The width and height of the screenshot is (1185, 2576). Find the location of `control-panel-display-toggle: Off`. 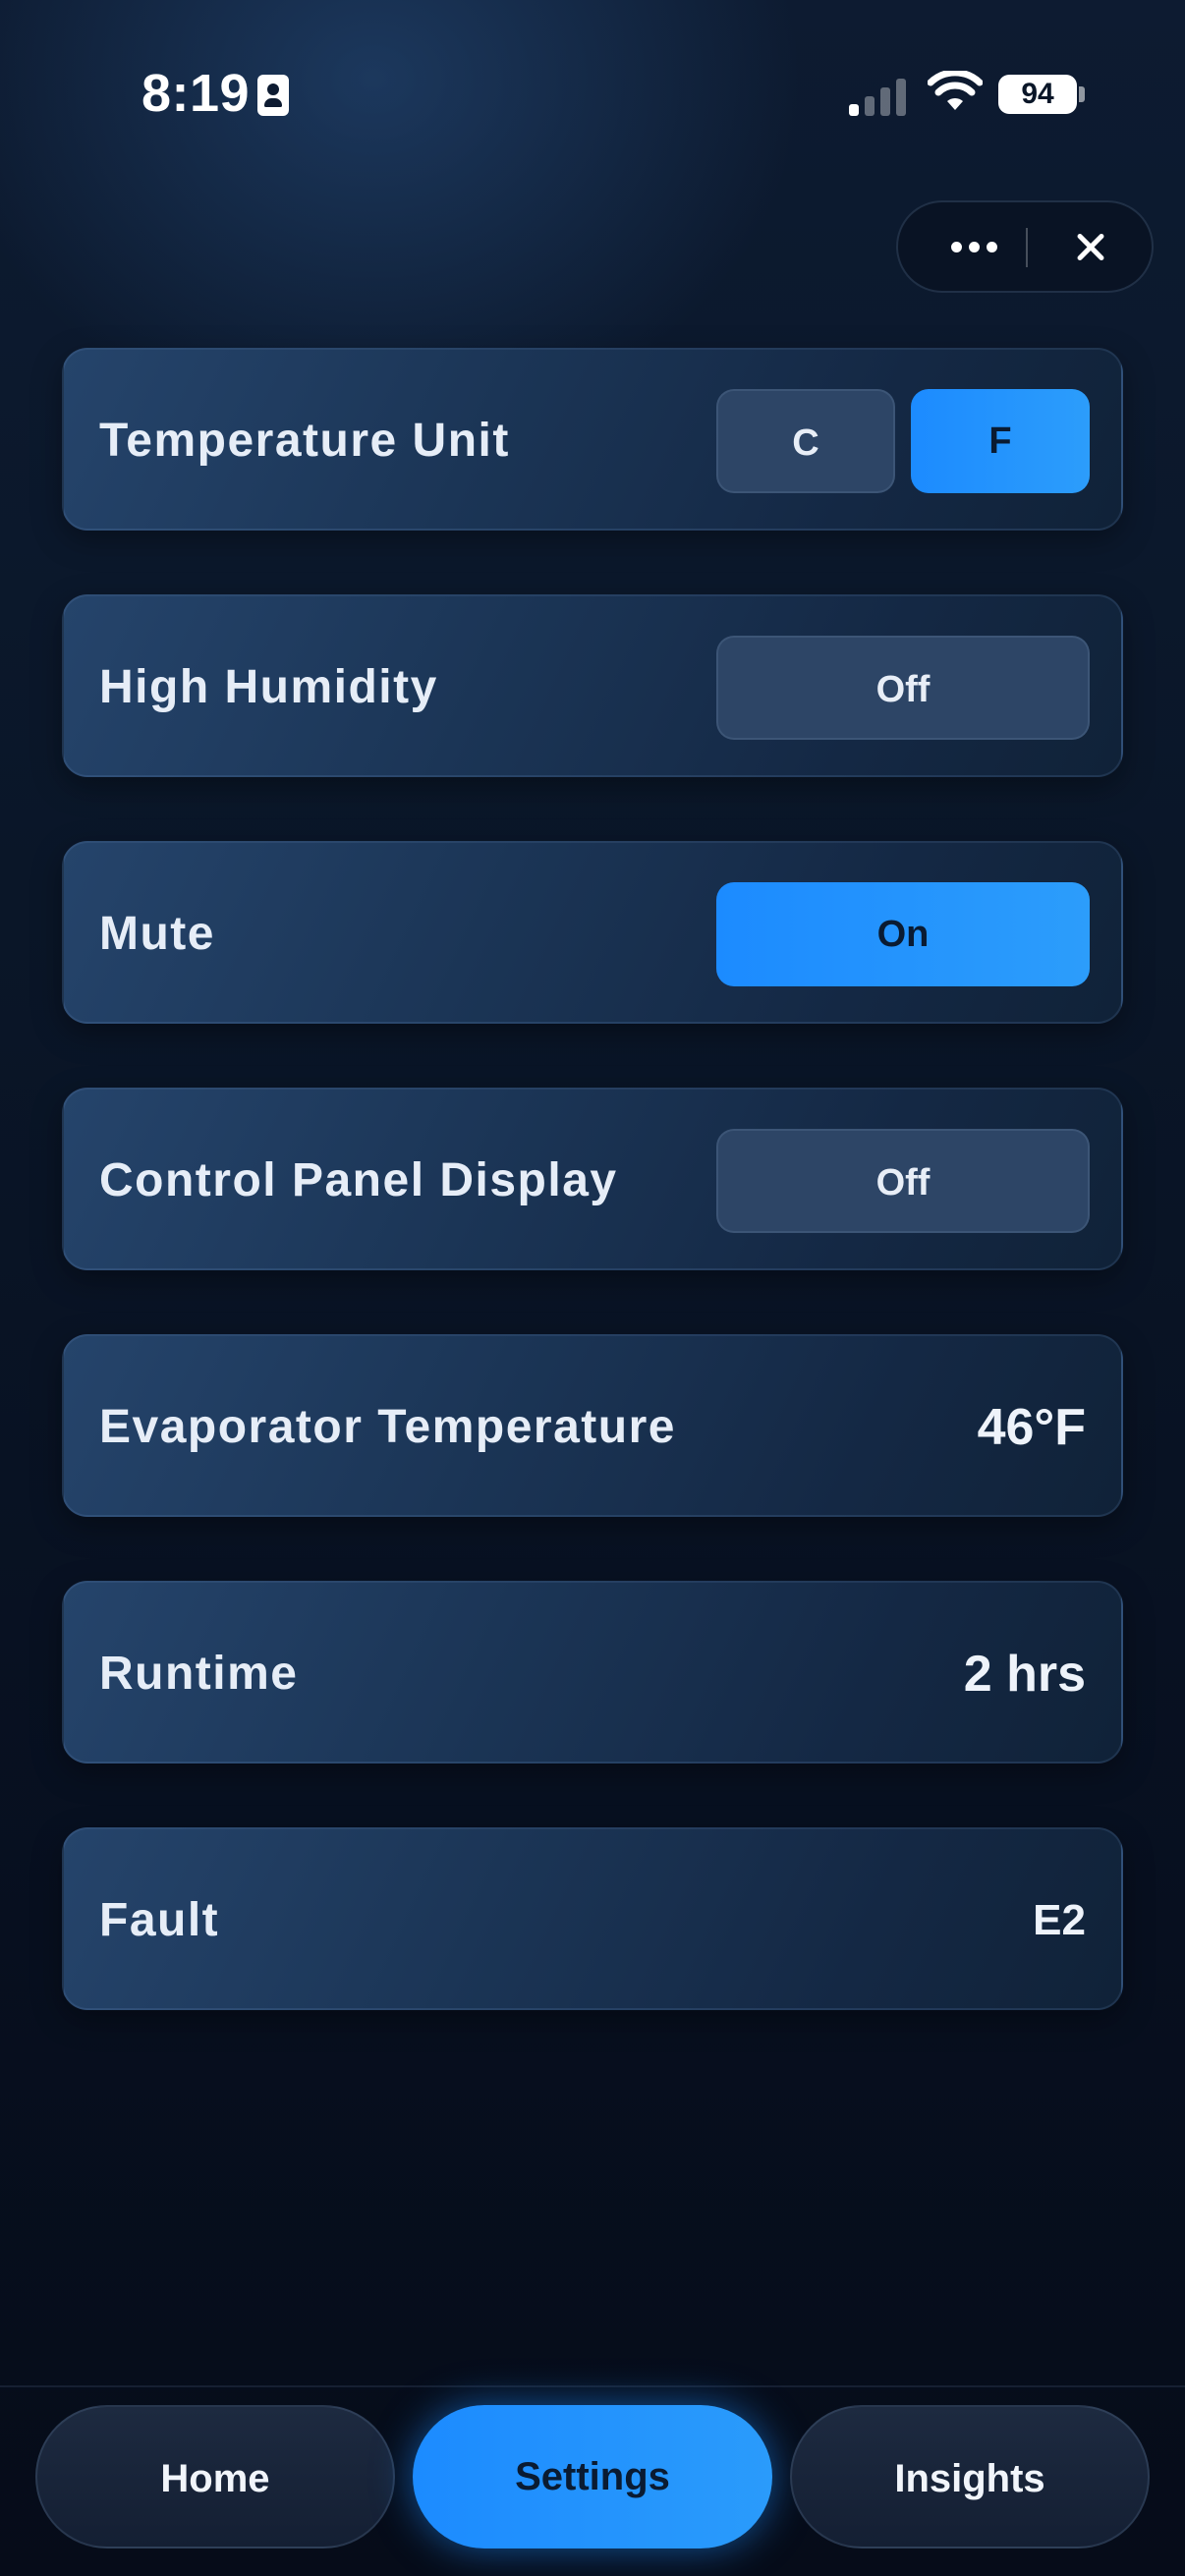

control-panel-display-toggle: Off is located at coordinates (903, 1181).